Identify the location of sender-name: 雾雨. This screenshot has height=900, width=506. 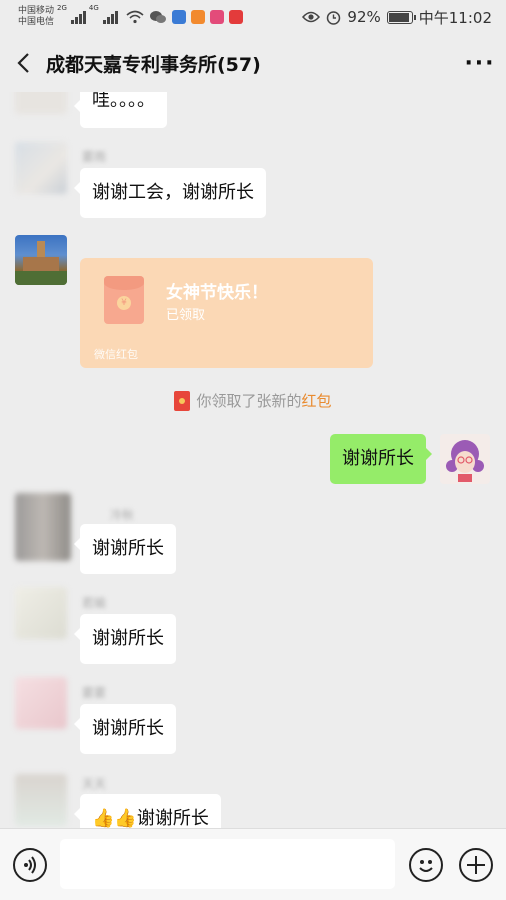
(94, 157).